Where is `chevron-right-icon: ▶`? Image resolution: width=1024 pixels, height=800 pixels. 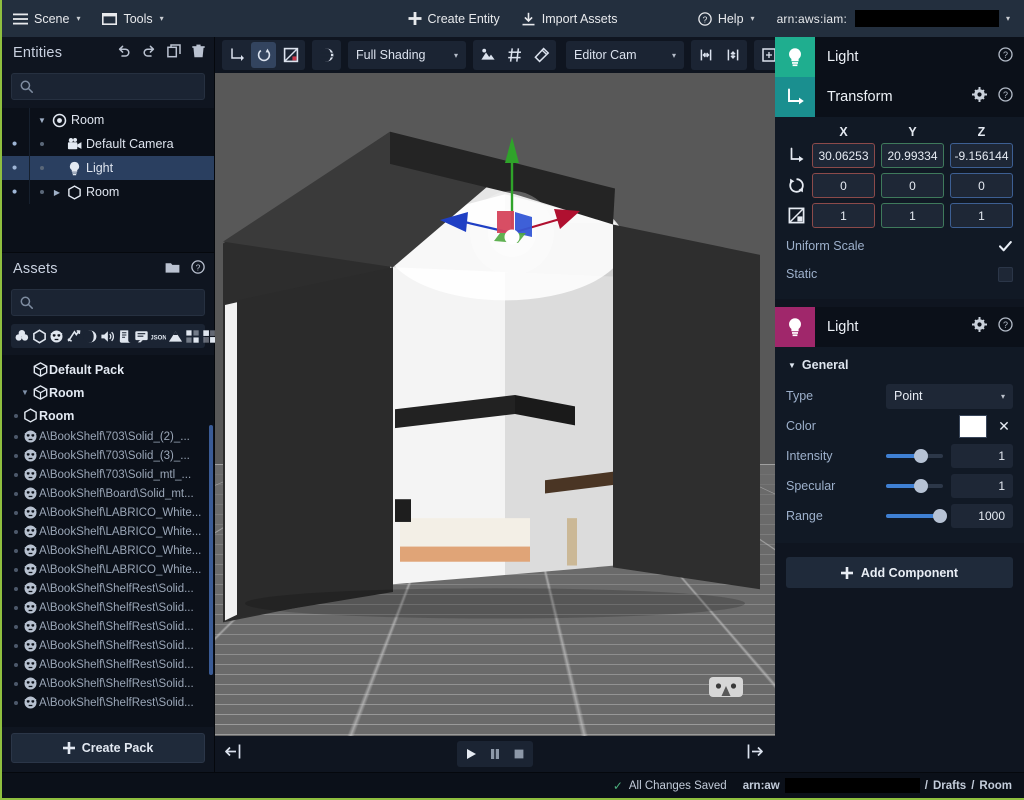 chevron-right-icon: ▶ is located at coordinates (57, 192).